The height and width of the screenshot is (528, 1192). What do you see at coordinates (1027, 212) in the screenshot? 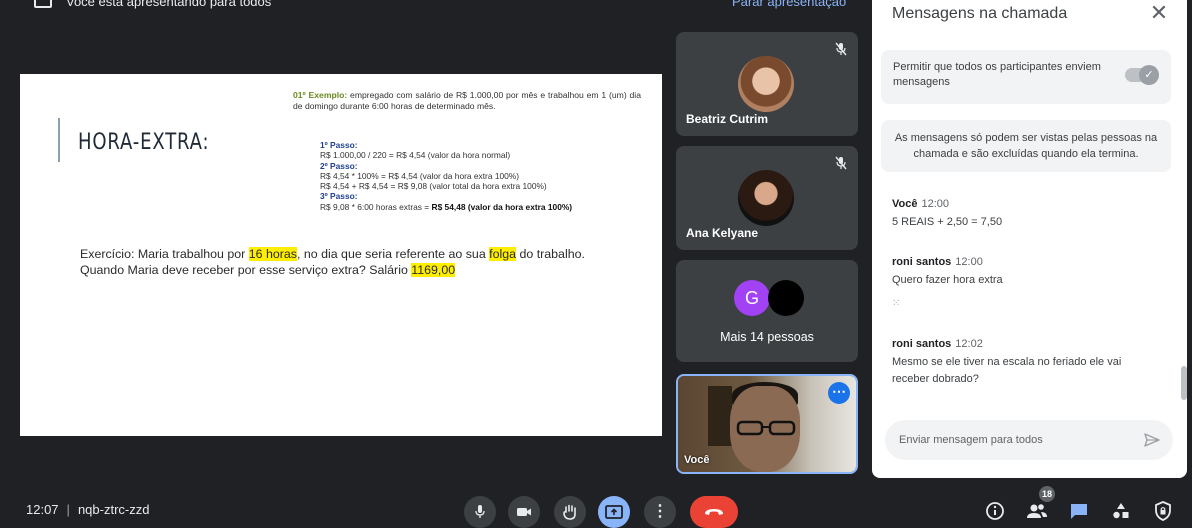
I see `chat-message: Você 12:00 5 REAIS + 2,50 = 7,50` at bounding box center [1027, 212].